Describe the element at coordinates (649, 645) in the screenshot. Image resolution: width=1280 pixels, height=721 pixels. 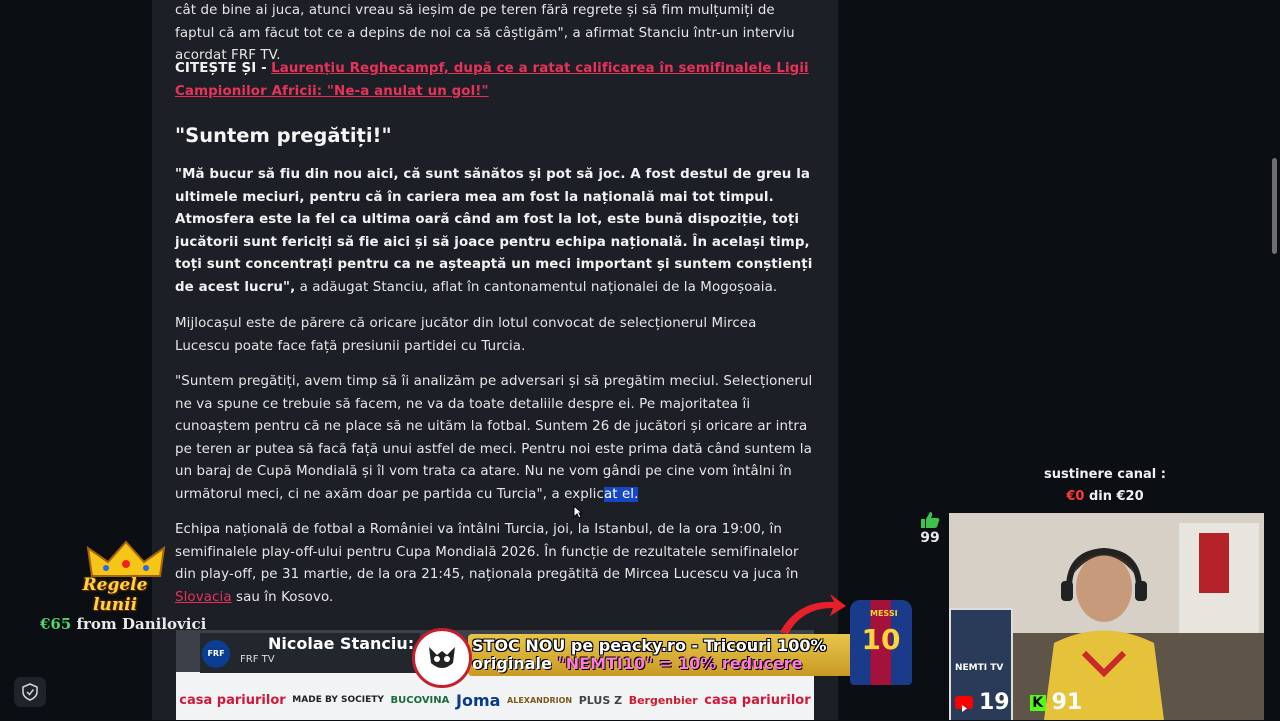
I see `promo-line-1: STOC NOU pe peacky.ro - Tricouri 100%` at that location.